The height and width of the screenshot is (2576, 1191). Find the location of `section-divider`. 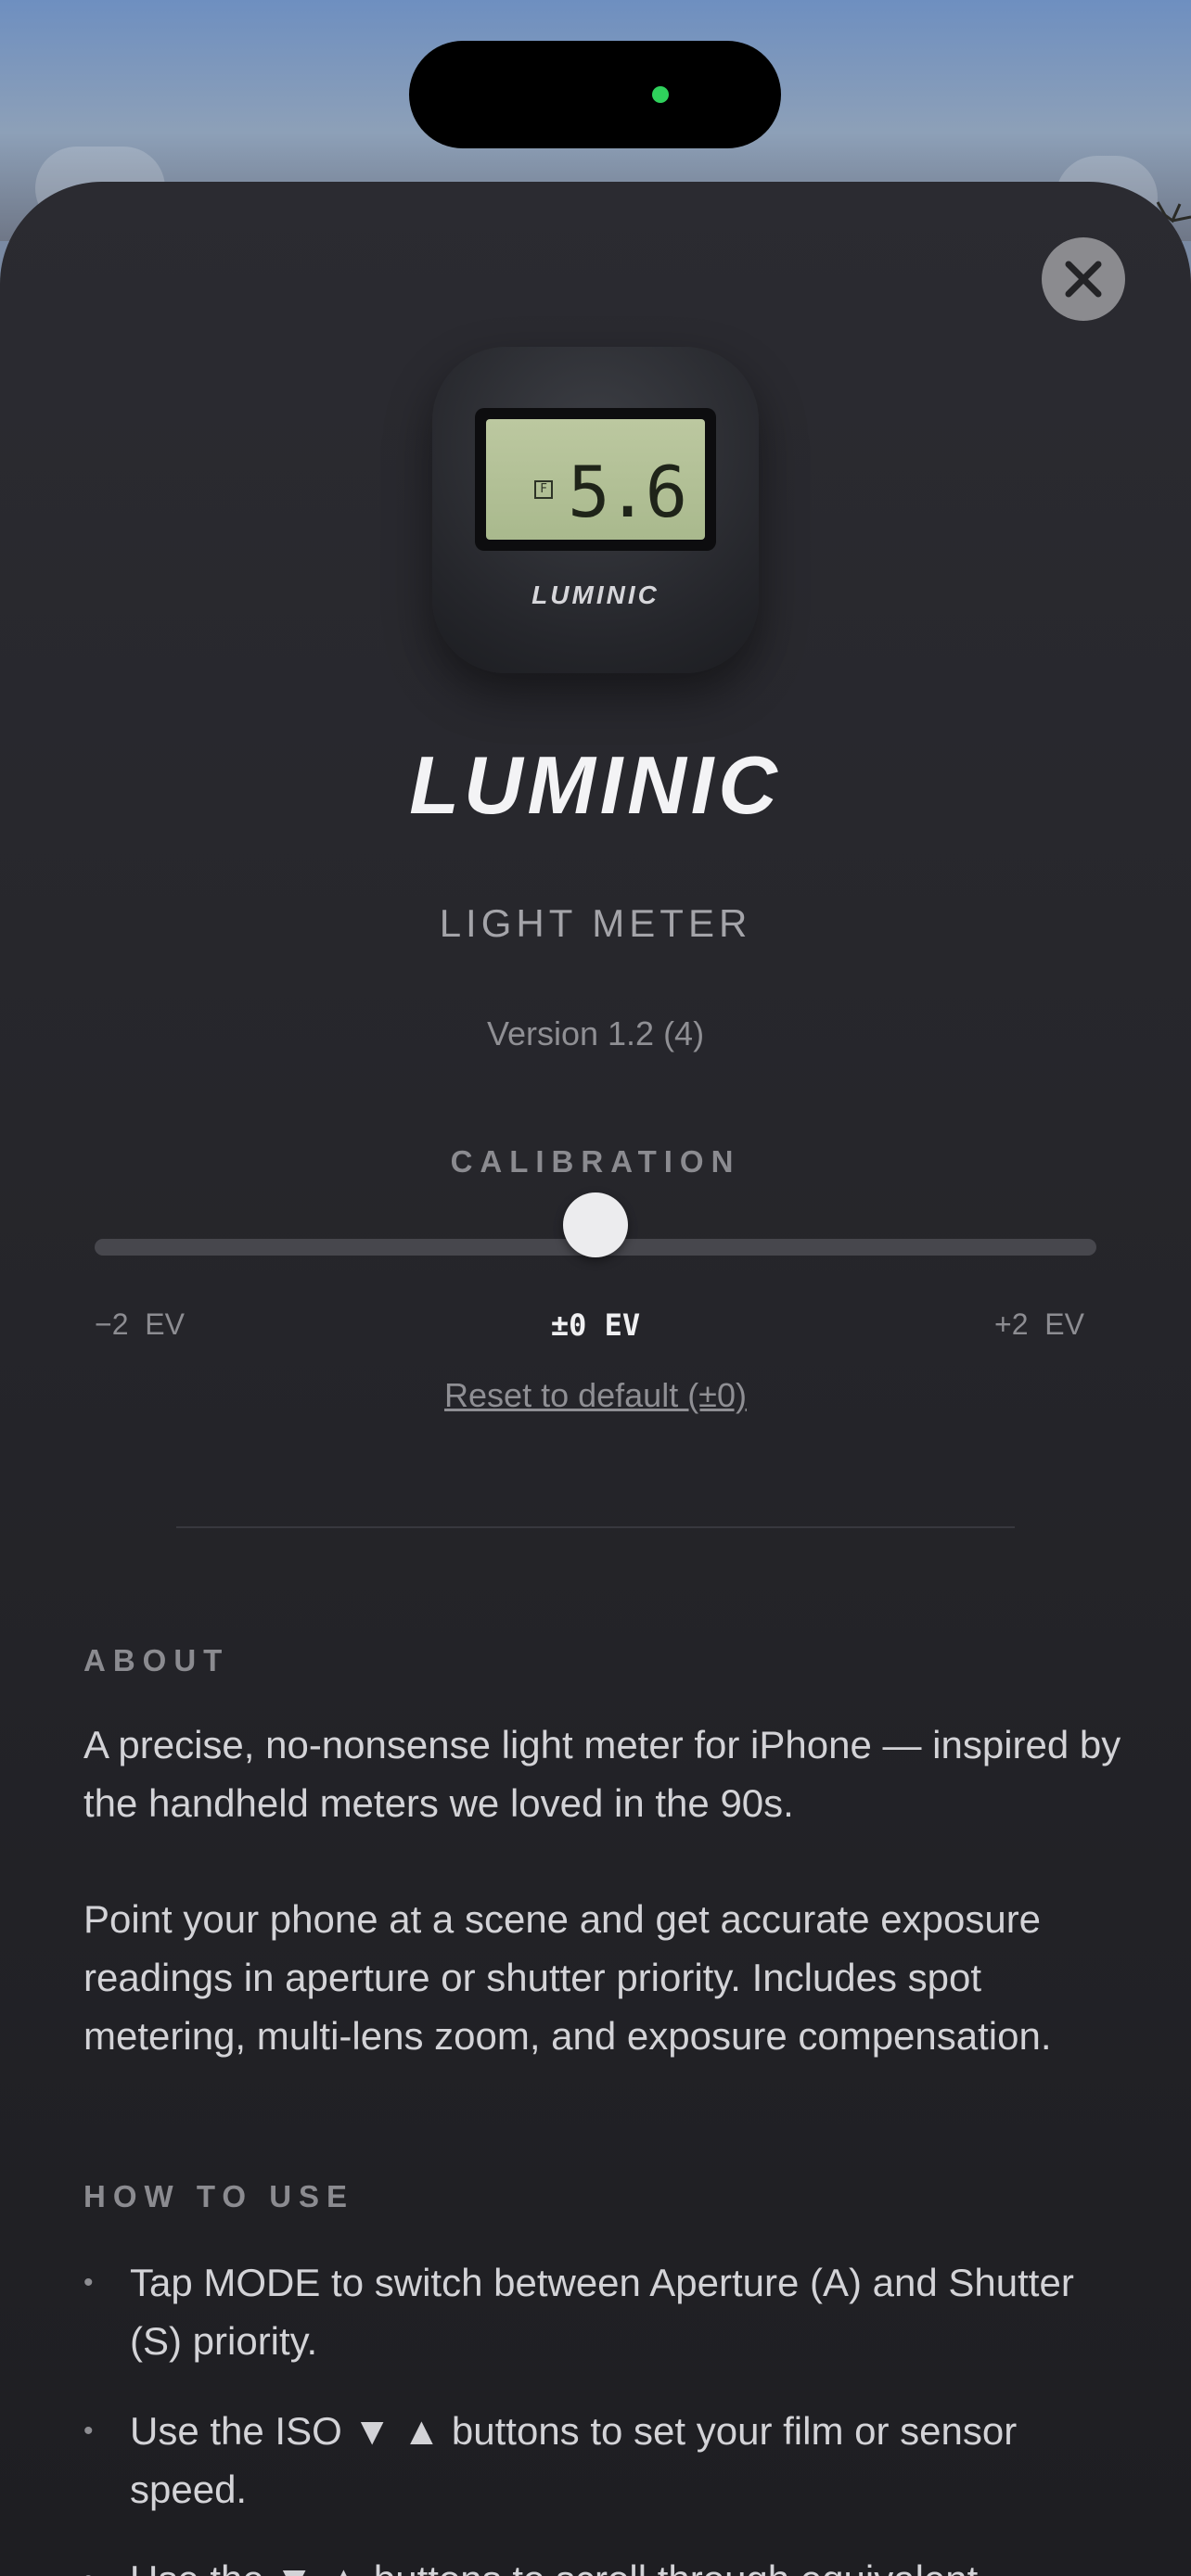

section-divider is located at coordinates (595, 1527).